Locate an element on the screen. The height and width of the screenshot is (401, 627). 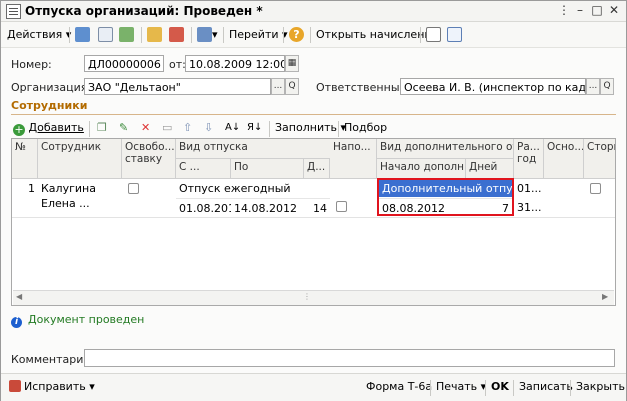
unpost-icon is located at coordinates (176, 34).